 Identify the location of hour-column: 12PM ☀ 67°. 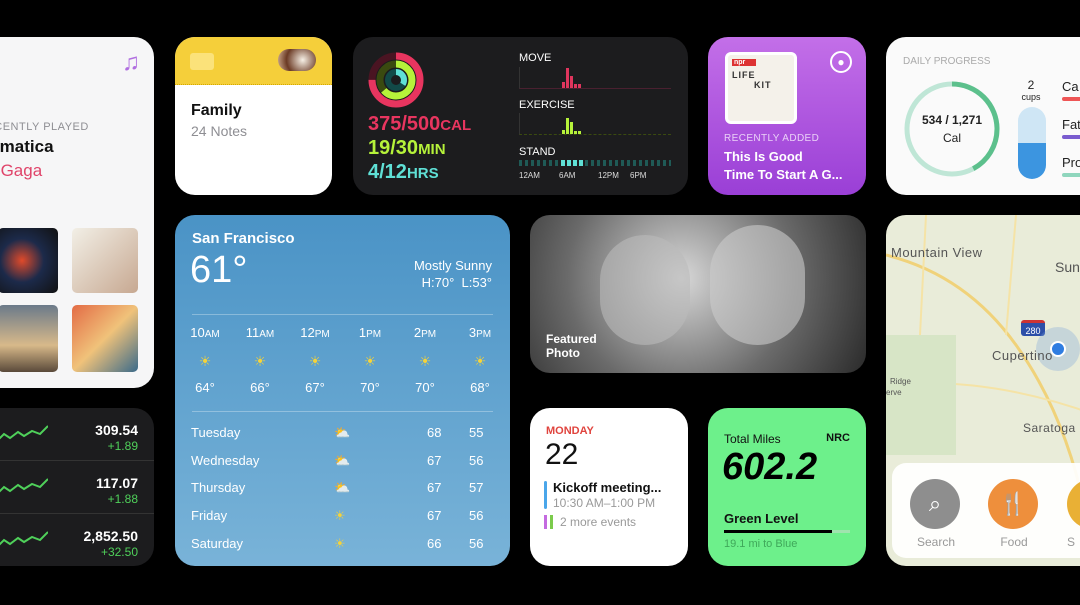
(315, 360).